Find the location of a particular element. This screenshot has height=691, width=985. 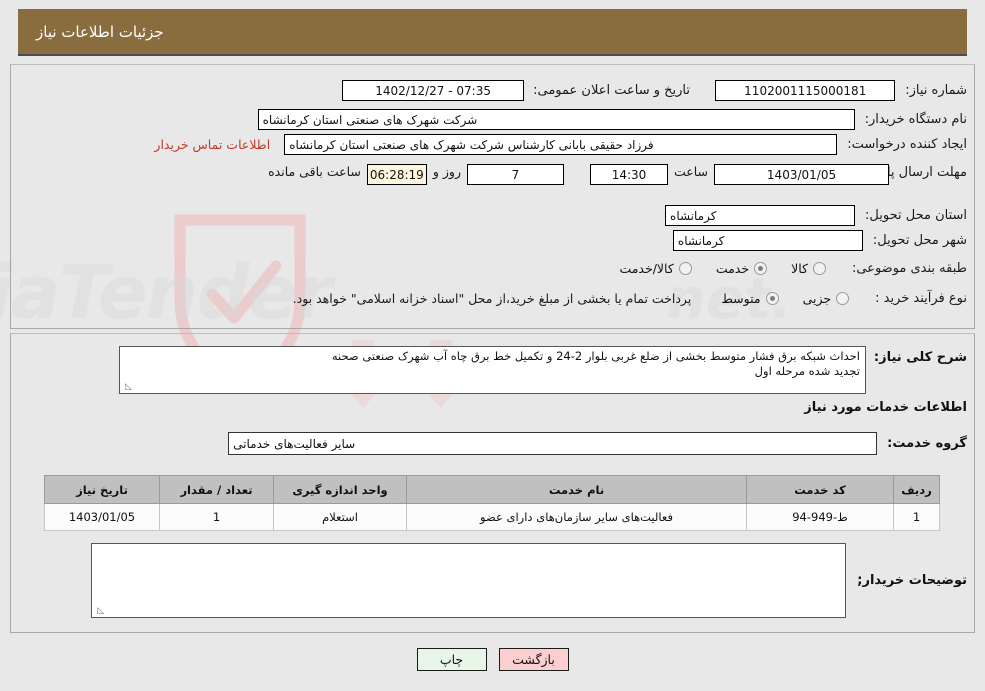

radio-label: کالا is located at coordinates (799, 268).